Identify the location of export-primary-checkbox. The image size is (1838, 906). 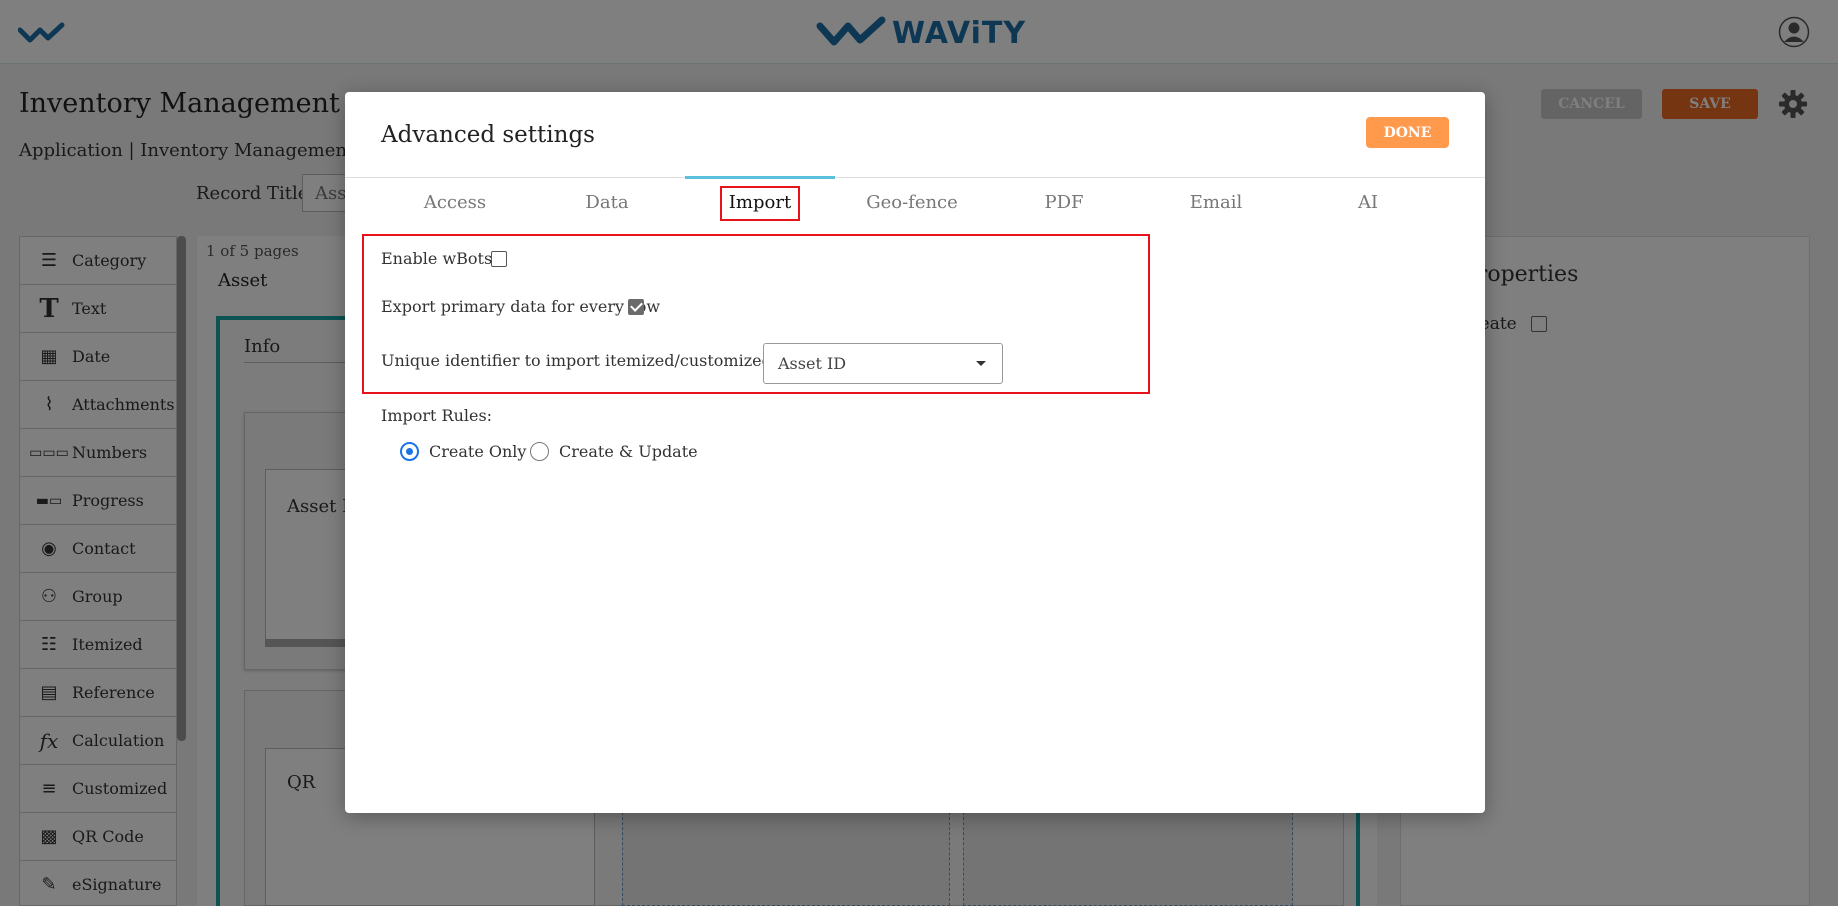
(636, 307).